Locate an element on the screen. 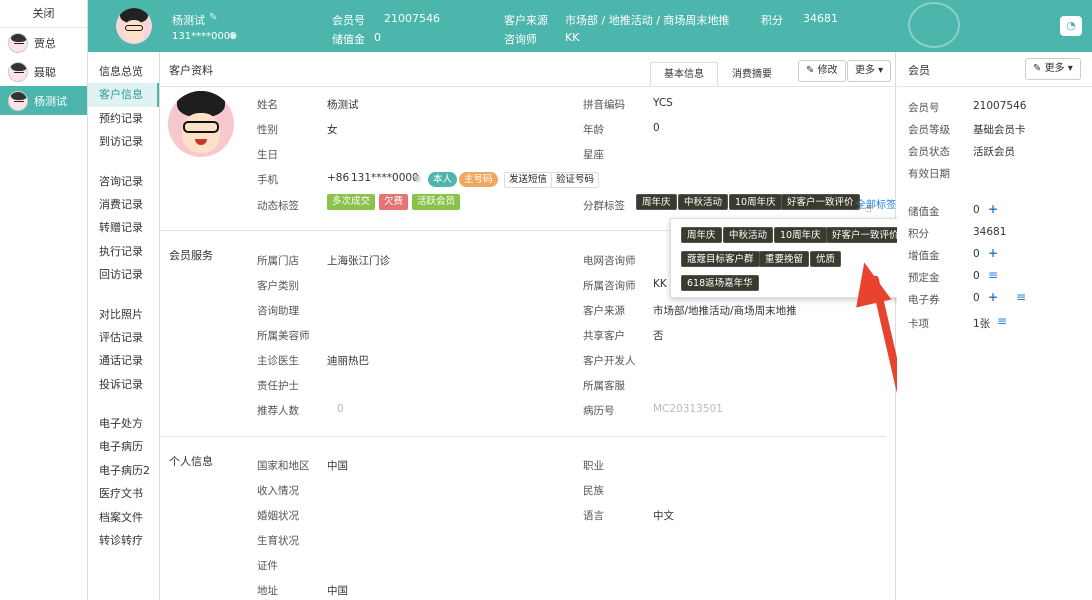 This screenshot has height=600, width=1092. nav-transfer: 转赠记录 is located at coordinates (123, 227).